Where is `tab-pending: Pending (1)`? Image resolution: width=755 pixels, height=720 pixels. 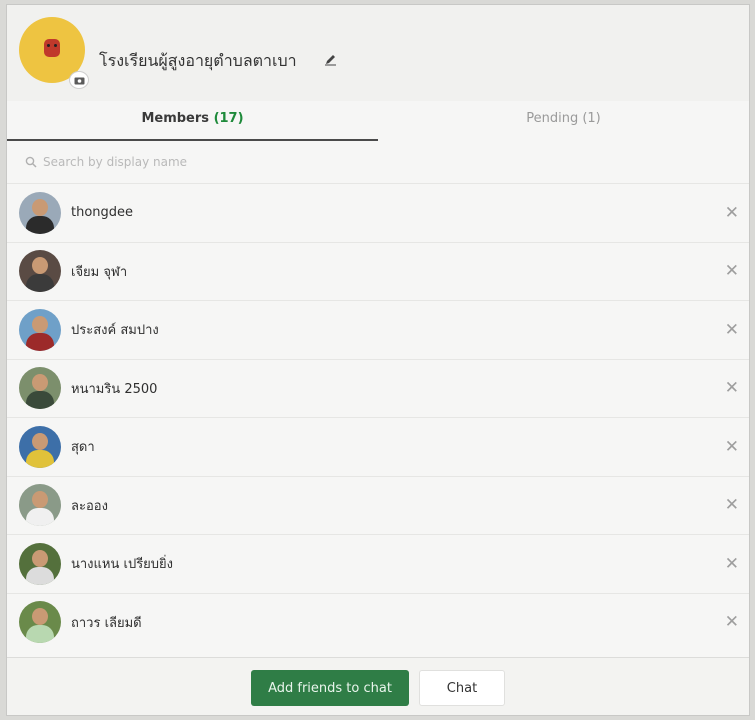 tab-pending: Pending (1) is located at coordinates (563, 121).